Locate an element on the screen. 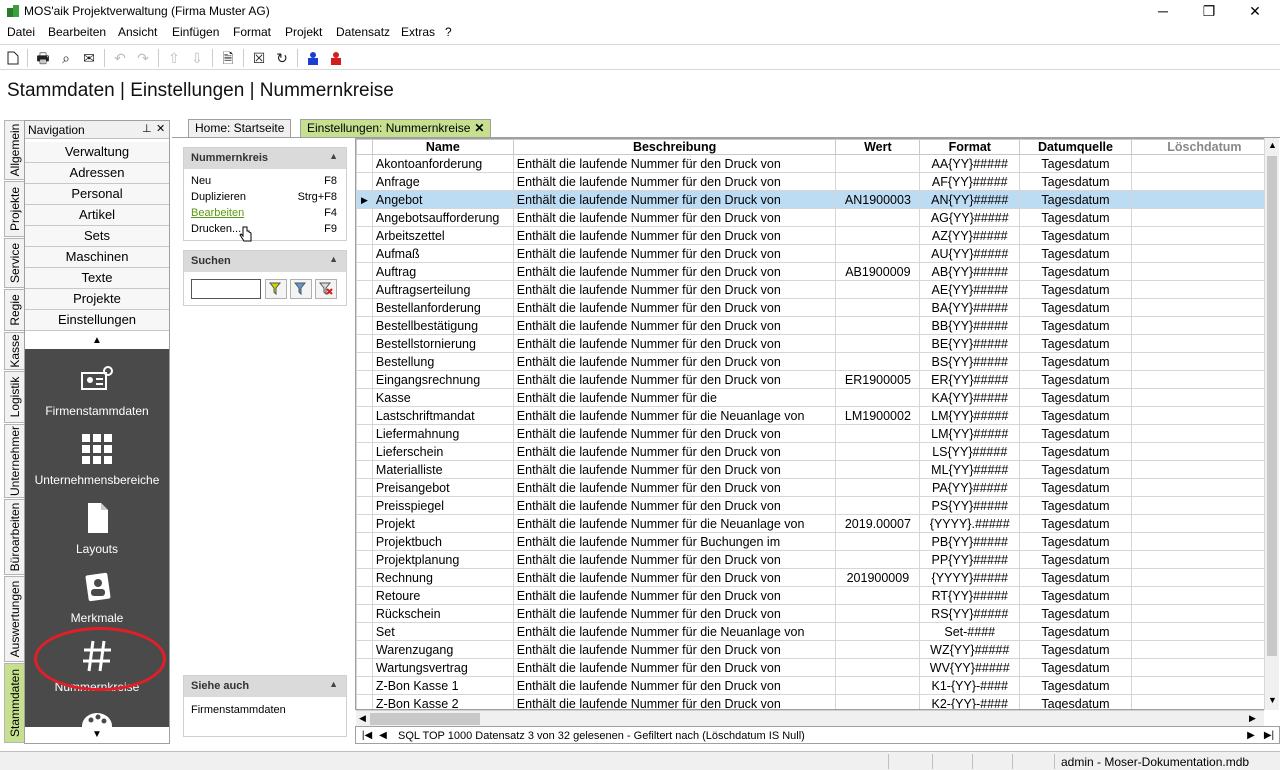 This screenshot has height=770, width=1280. move-up-icon: ⇧ is located at coordinates (174, 58).